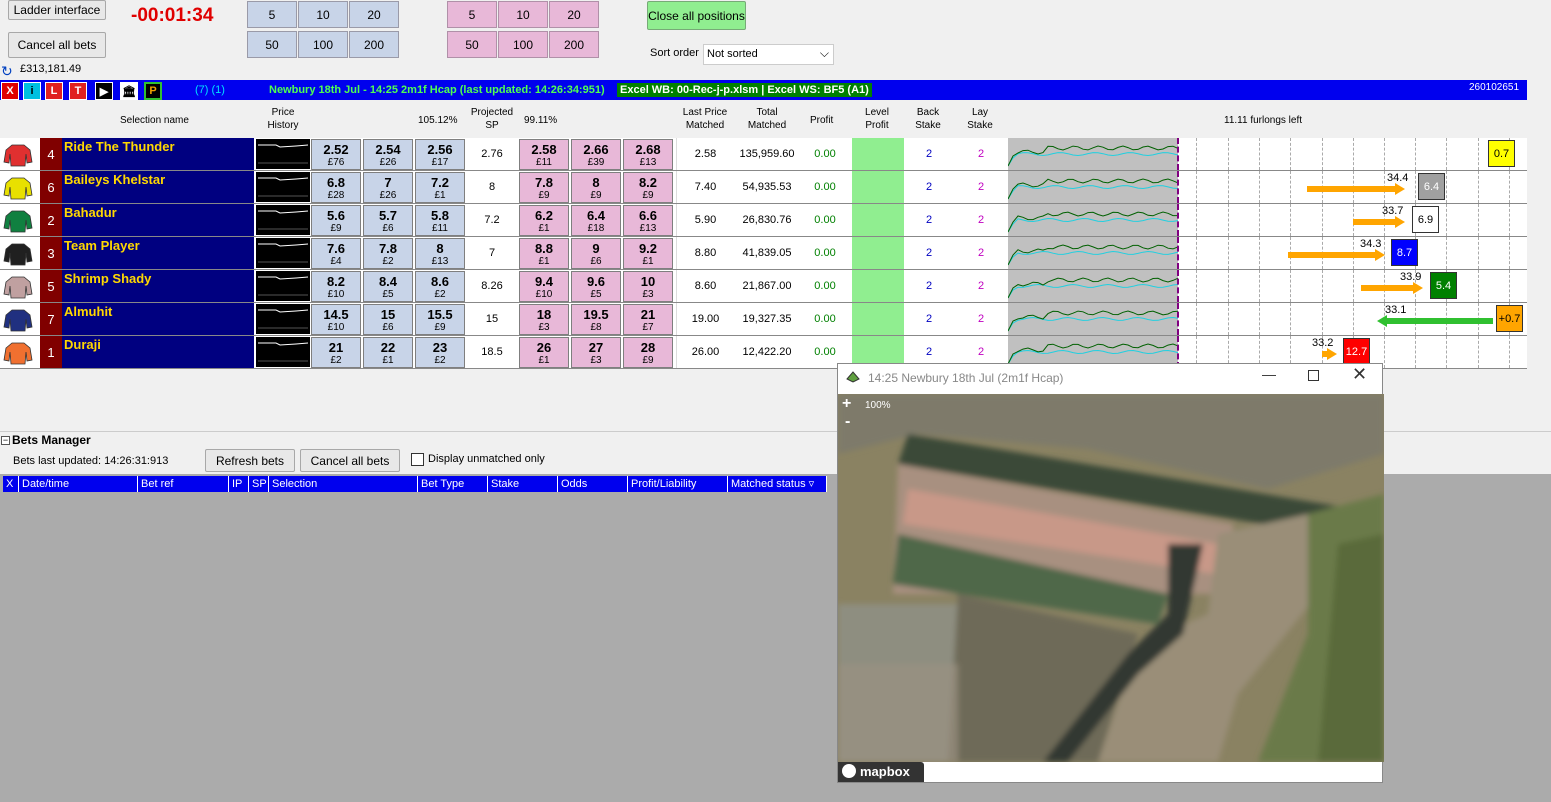  What do you see at coordinates (596, 286) in the screenshot?
I see `lay-price-cell: 9.6 £5` at bounding box center [596, 286].